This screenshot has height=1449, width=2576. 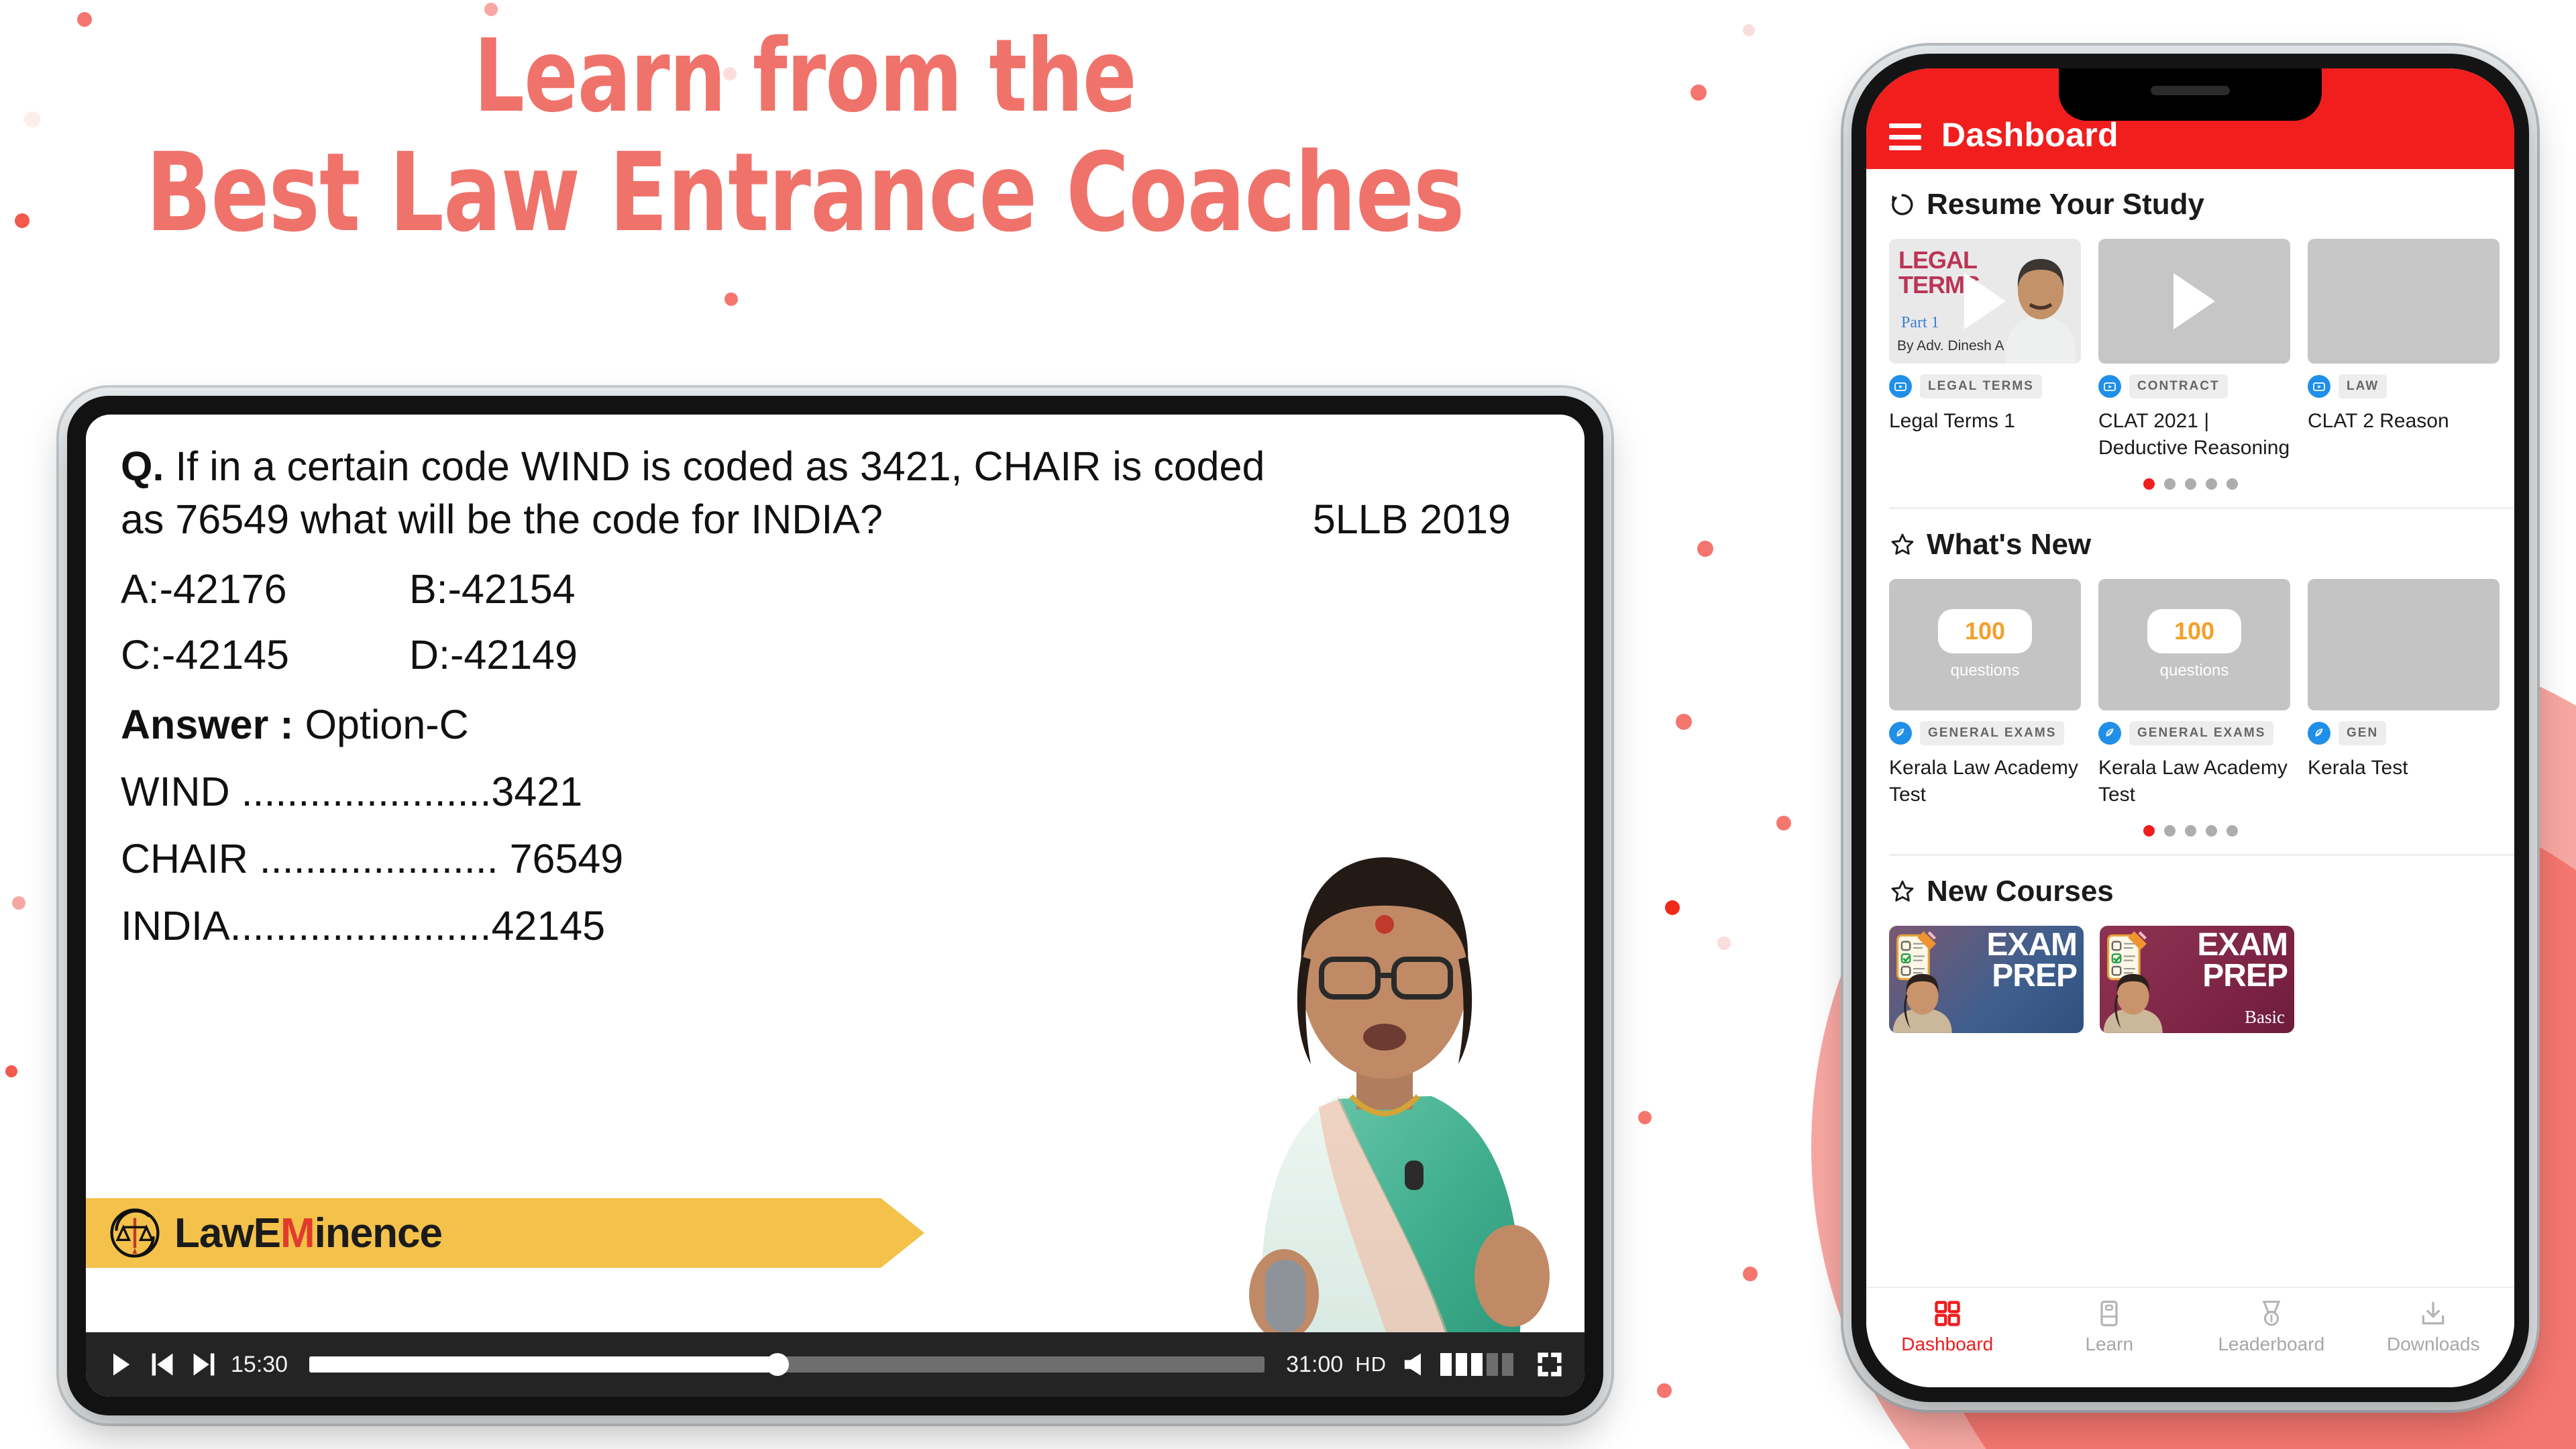 What do you see at coordinates (1411, 519) in the screenshot?
I see `exam-tag: 5LLB 2019` at bounding box center [1411, 519].